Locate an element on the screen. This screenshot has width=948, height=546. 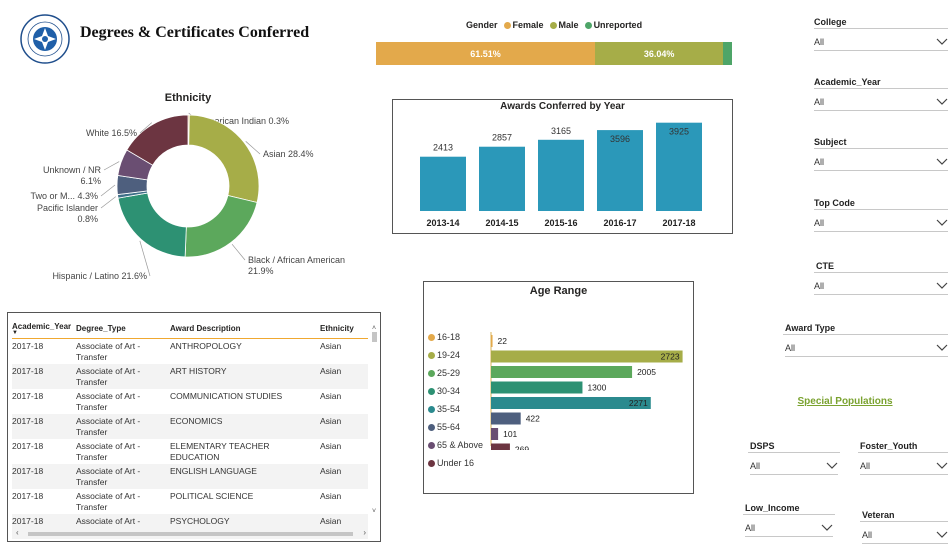
age-legend-item: Under 16 is located at coordinates (455, 463).